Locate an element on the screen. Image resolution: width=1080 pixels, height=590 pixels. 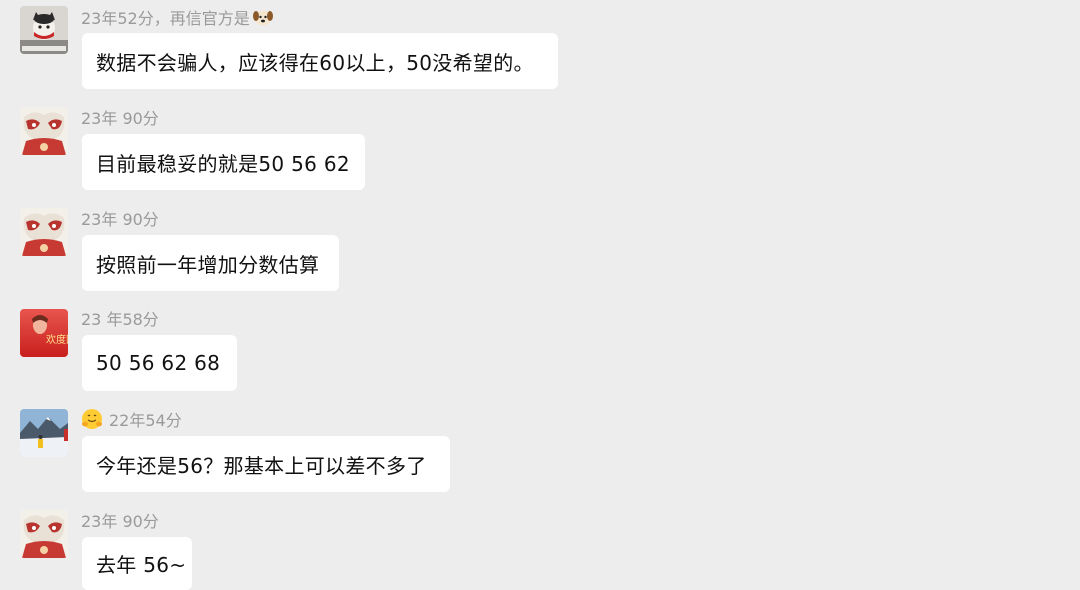
red-festive-avatar-icon: 欢度国庆 is located at coordinates (44, 333).